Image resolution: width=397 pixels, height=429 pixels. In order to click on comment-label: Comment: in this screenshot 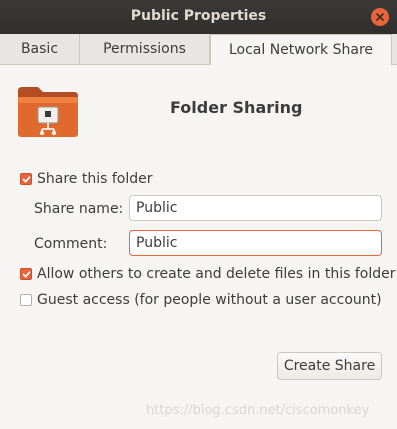, I will do `click(71, 244)`.